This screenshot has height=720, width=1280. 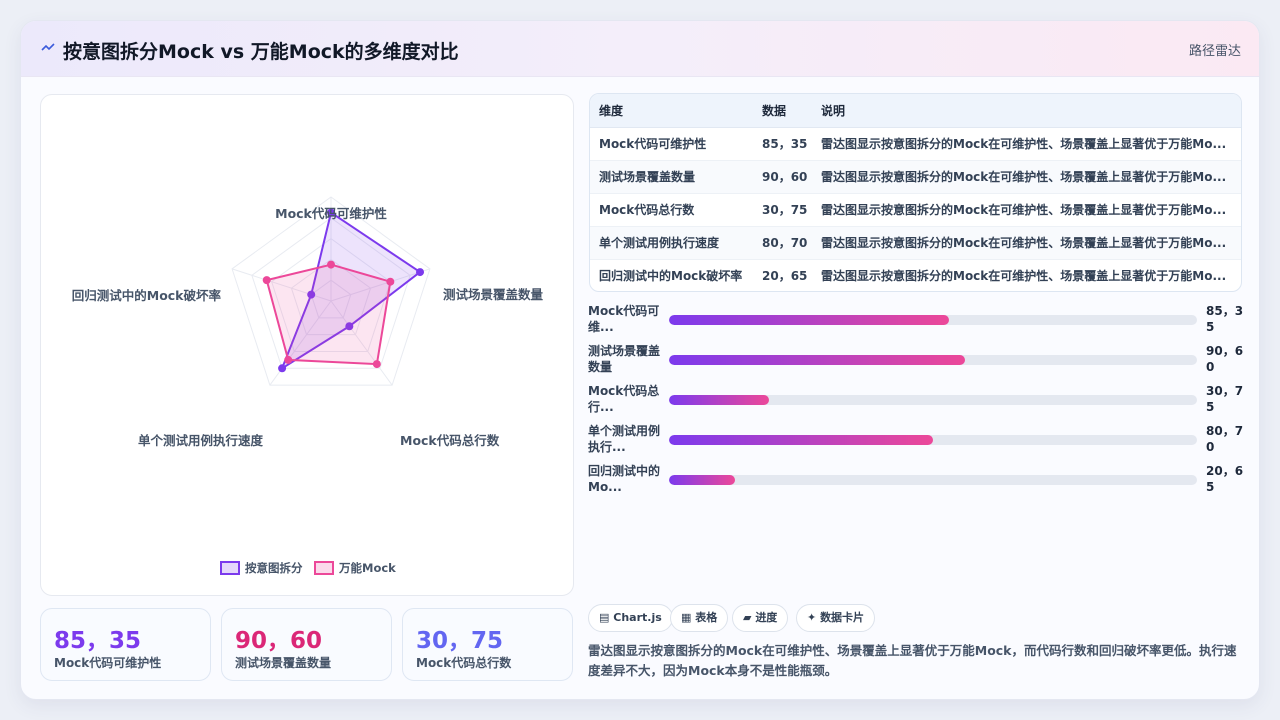 I want to click on page-title: 按意图拆分Mock vs 万能Mock的多维度对比, so click(x=261, y=52).